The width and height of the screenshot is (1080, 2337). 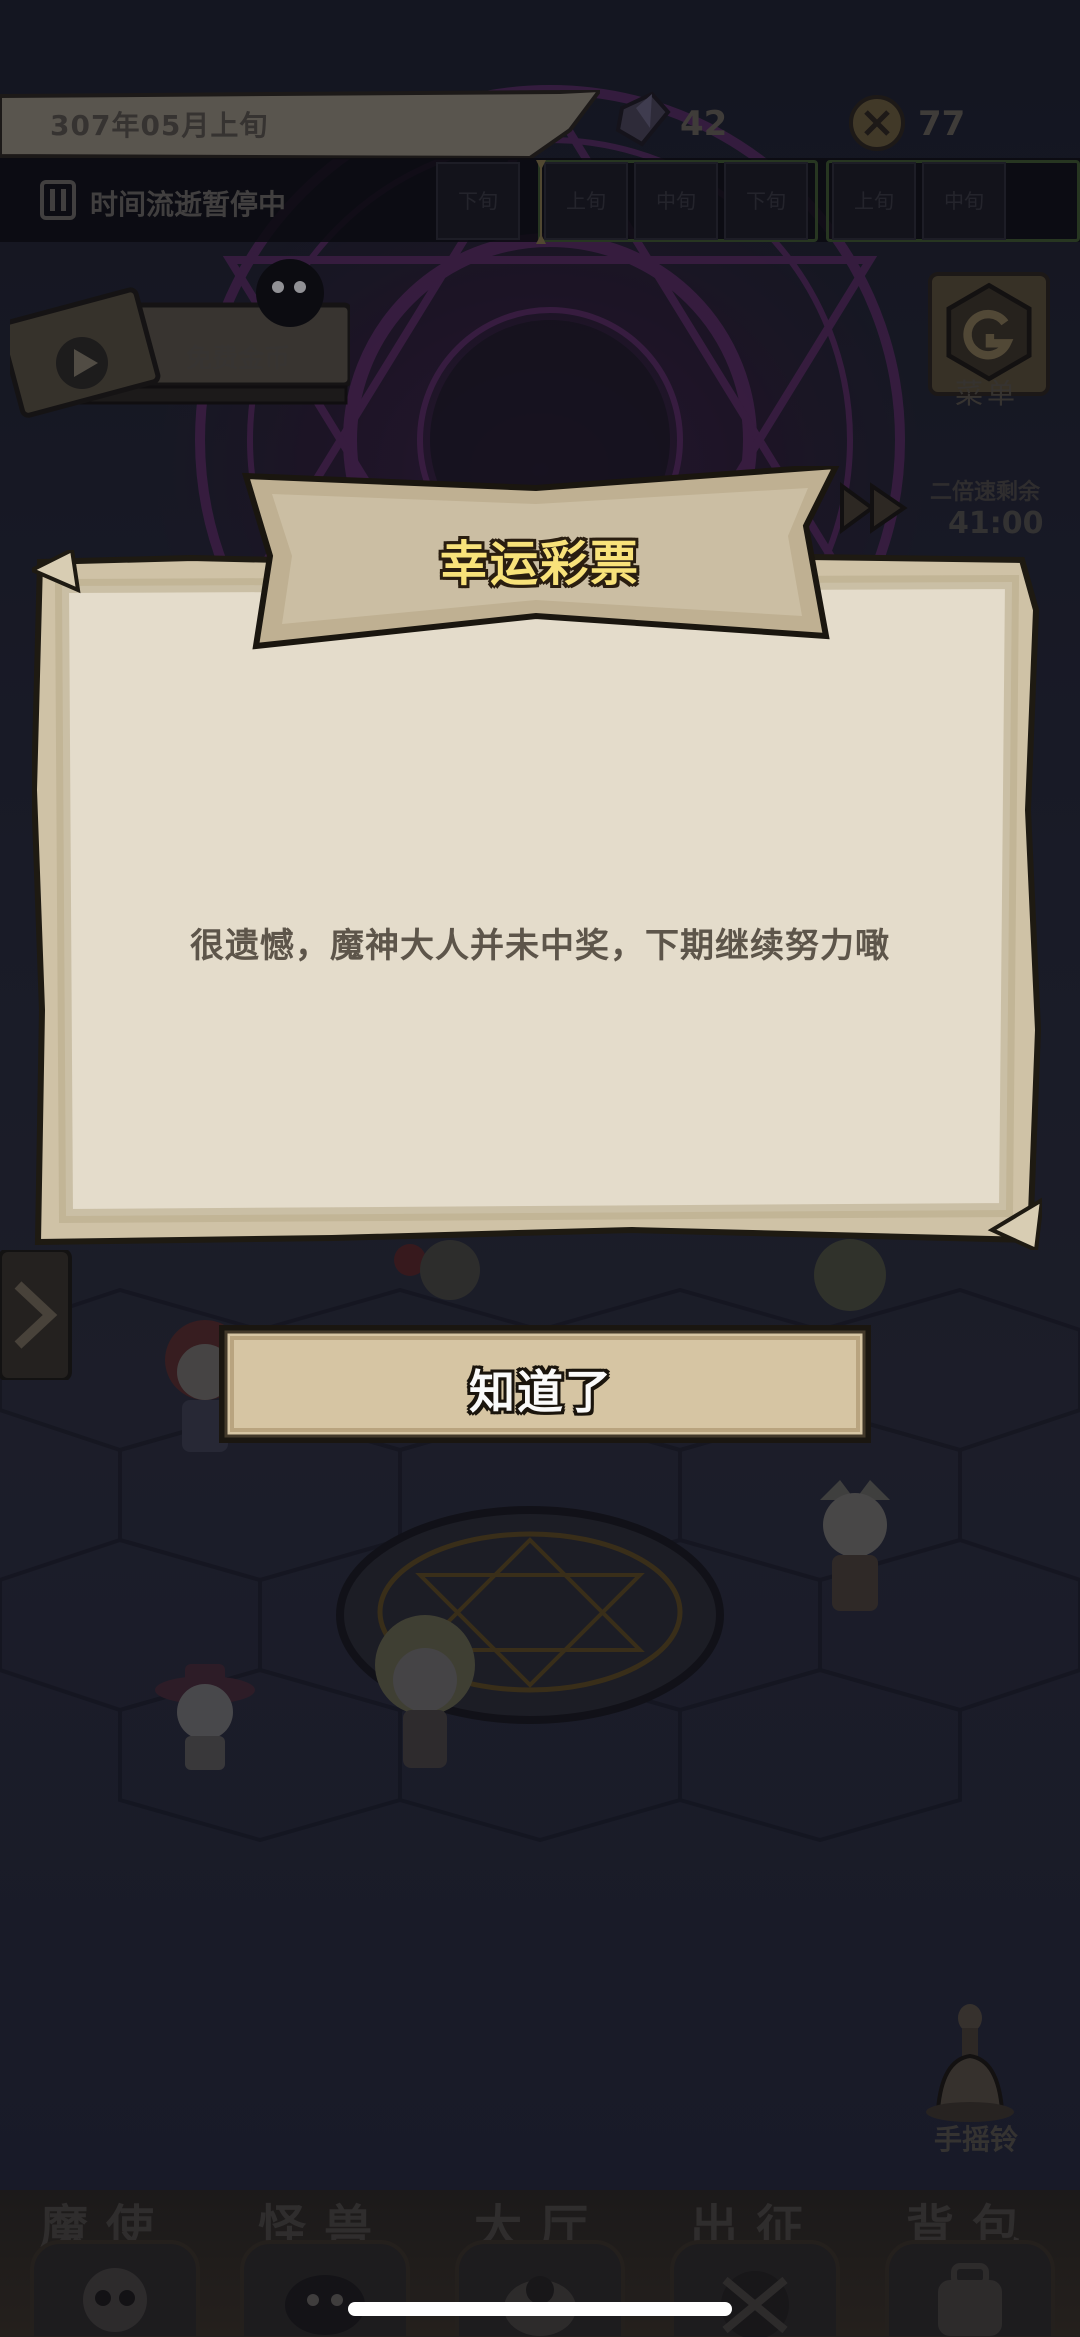 What do you see at coordinates (540, 2309) in the screenshot?
I see `home-indicator` at bounding box center [540, 2309].